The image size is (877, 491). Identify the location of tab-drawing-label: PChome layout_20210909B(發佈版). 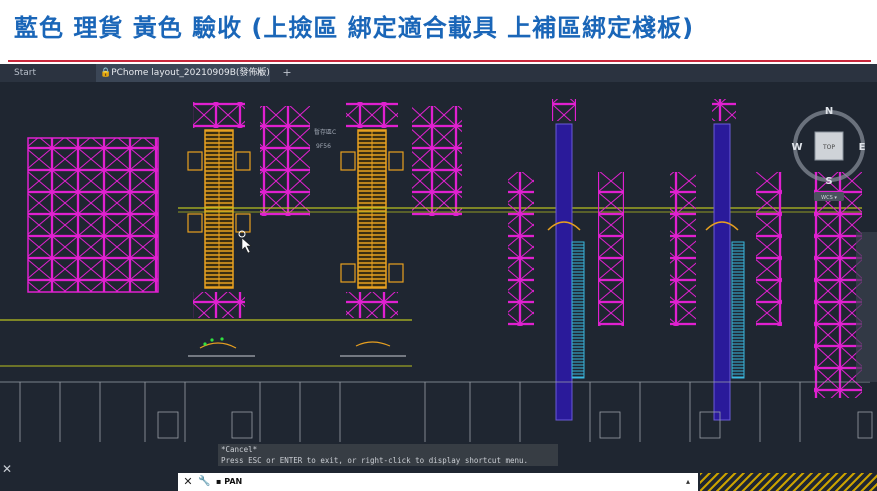
(190, 73).